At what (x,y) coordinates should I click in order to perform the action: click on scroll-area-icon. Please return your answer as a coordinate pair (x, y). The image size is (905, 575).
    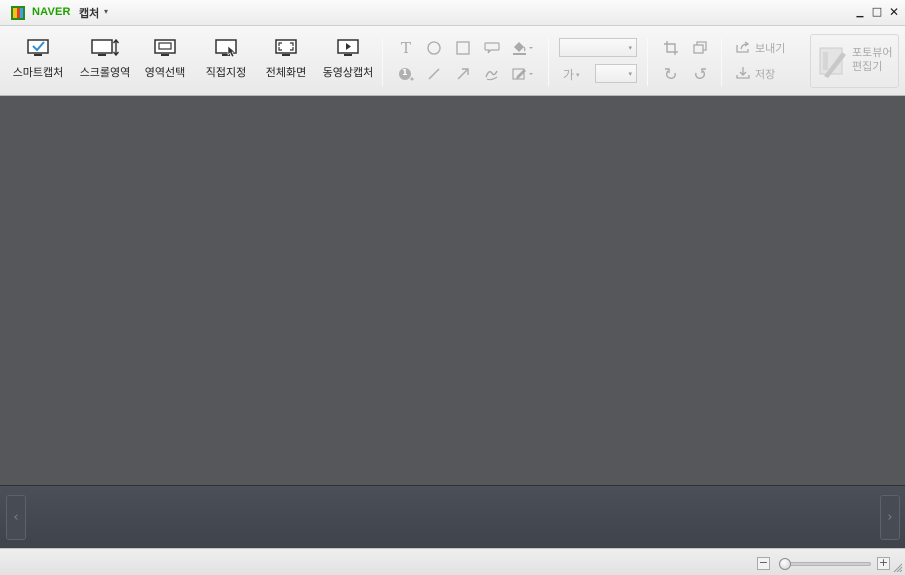
    Looking at the image, I should click on (105, 47).